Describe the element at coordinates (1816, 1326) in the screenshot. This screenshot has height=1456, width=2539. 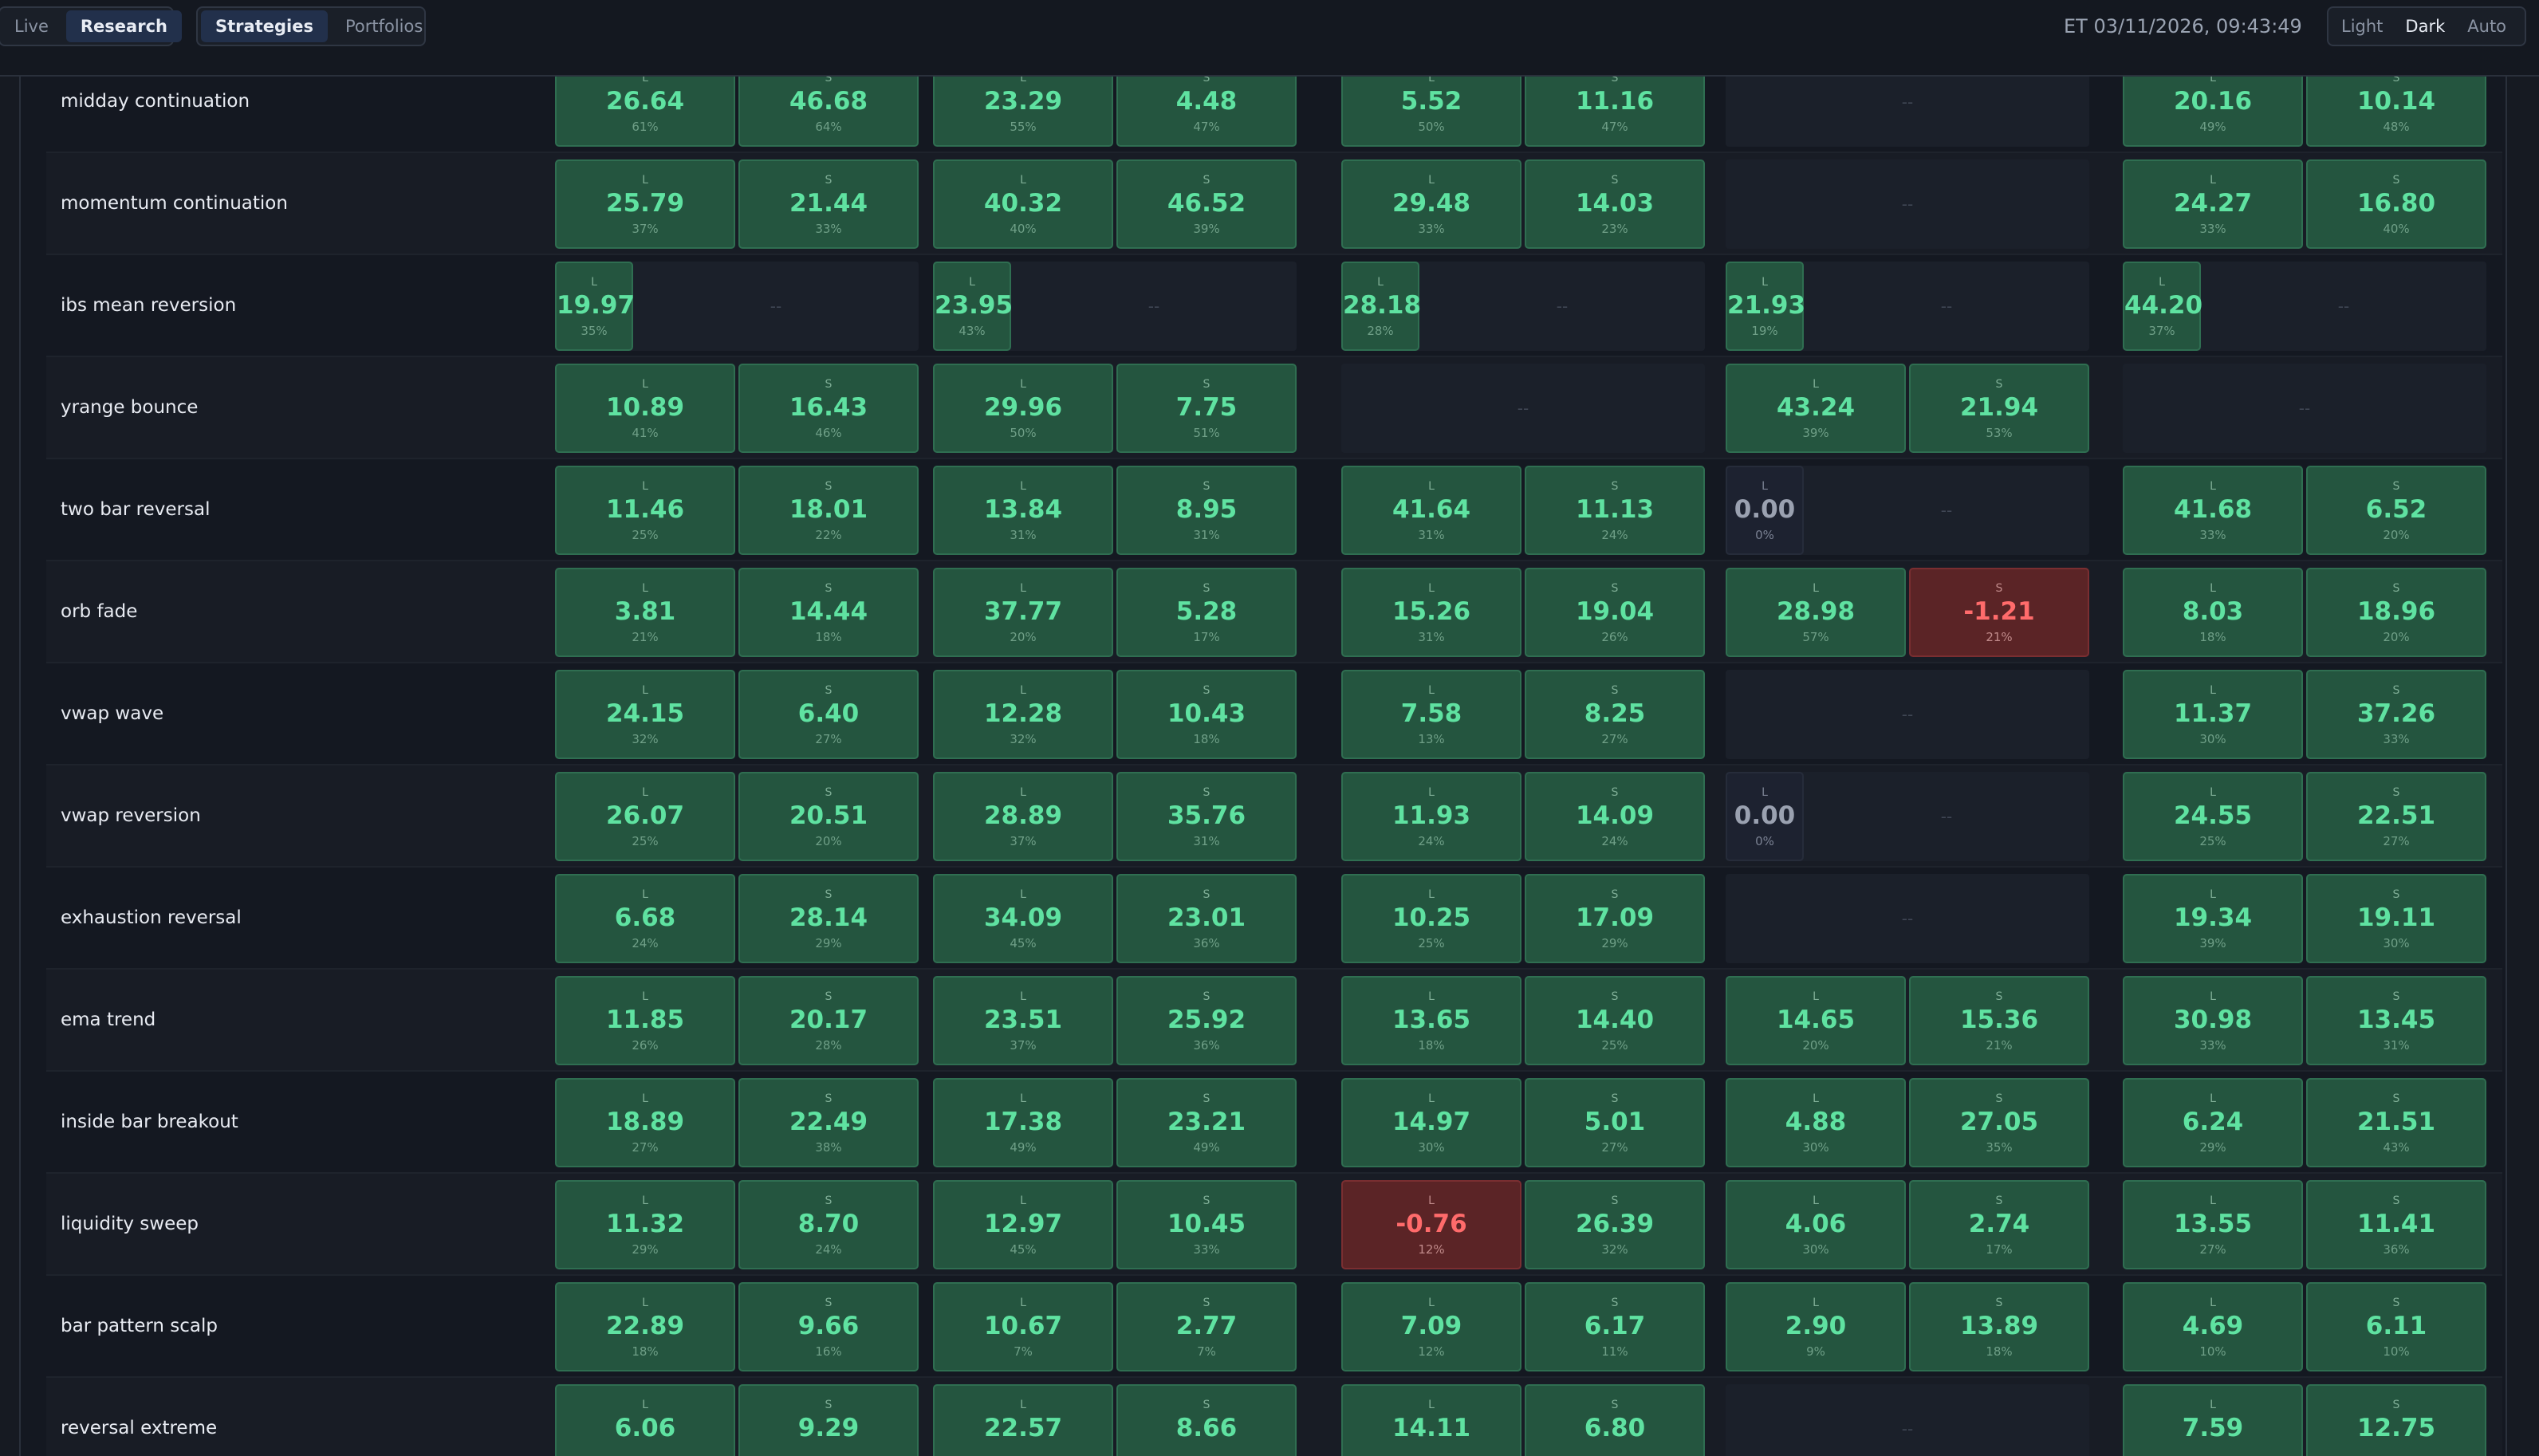
I see `long-metric-cell: L 2.90 9%` at that location.